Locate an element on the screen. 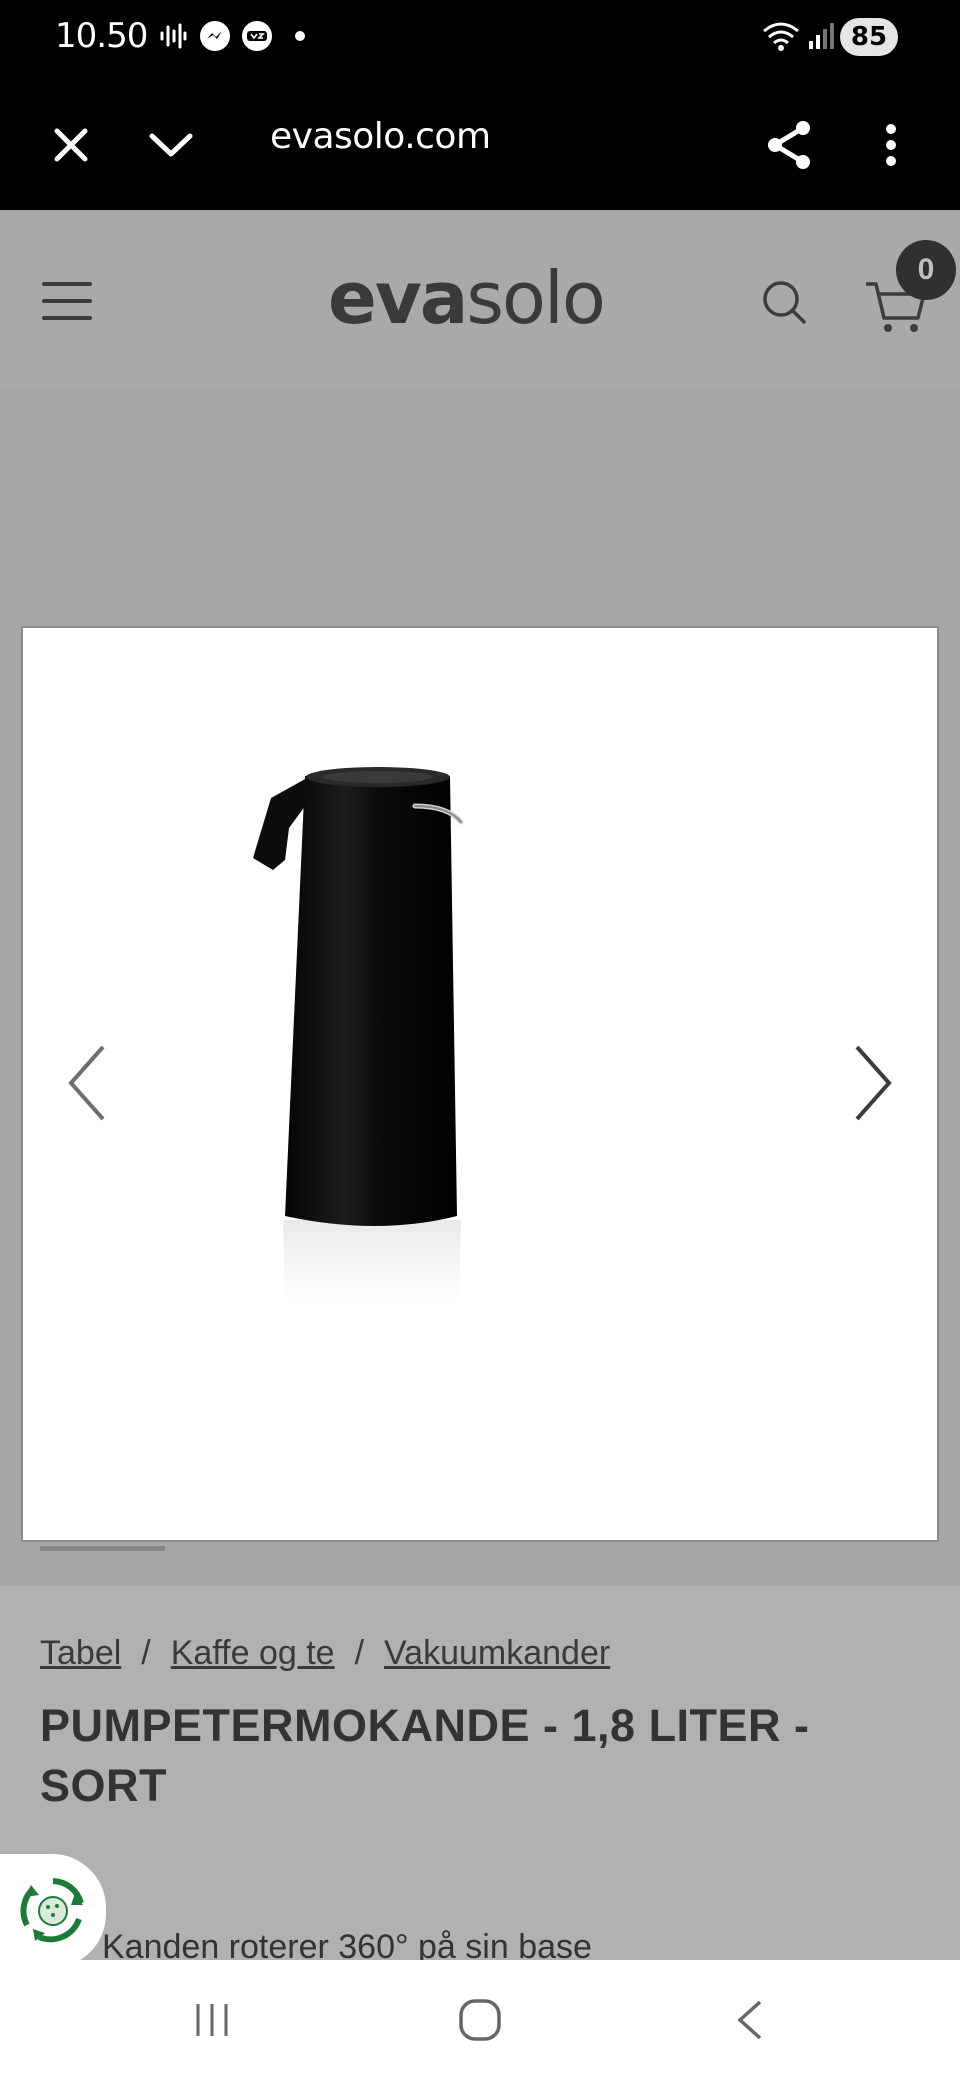 This screenshot has height=2080, width=960. cart-count-badge: 0 is located at coordinates (926, 270).